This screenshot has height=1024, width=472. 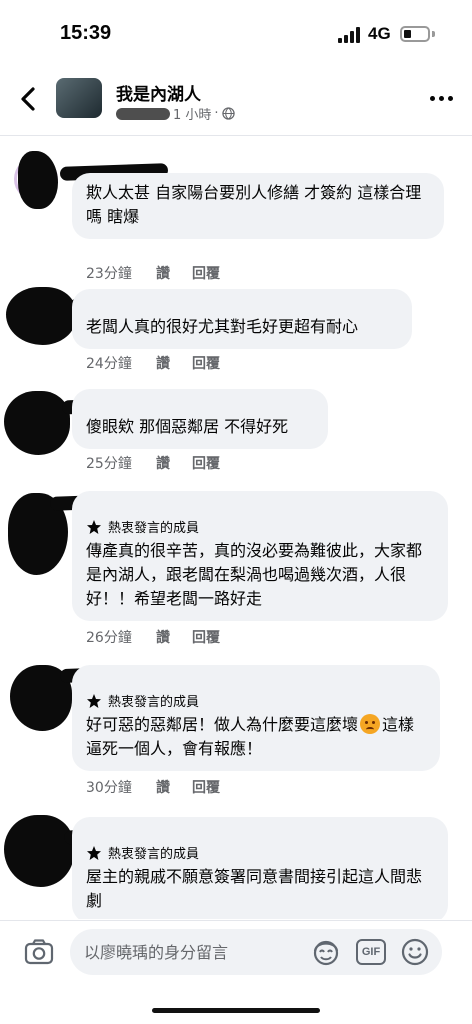 I want to click on redacted-author, so click(x=143, y=113).